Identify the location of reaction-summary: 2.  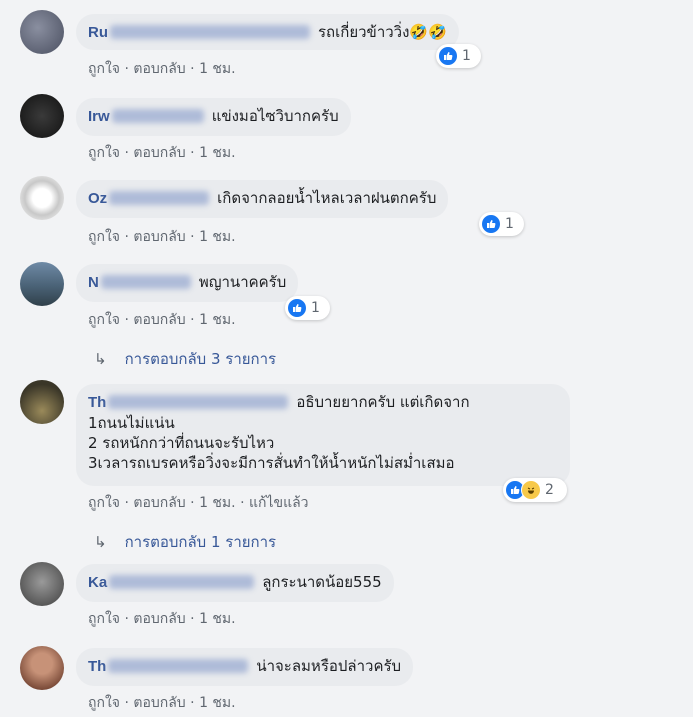
(535, 490).